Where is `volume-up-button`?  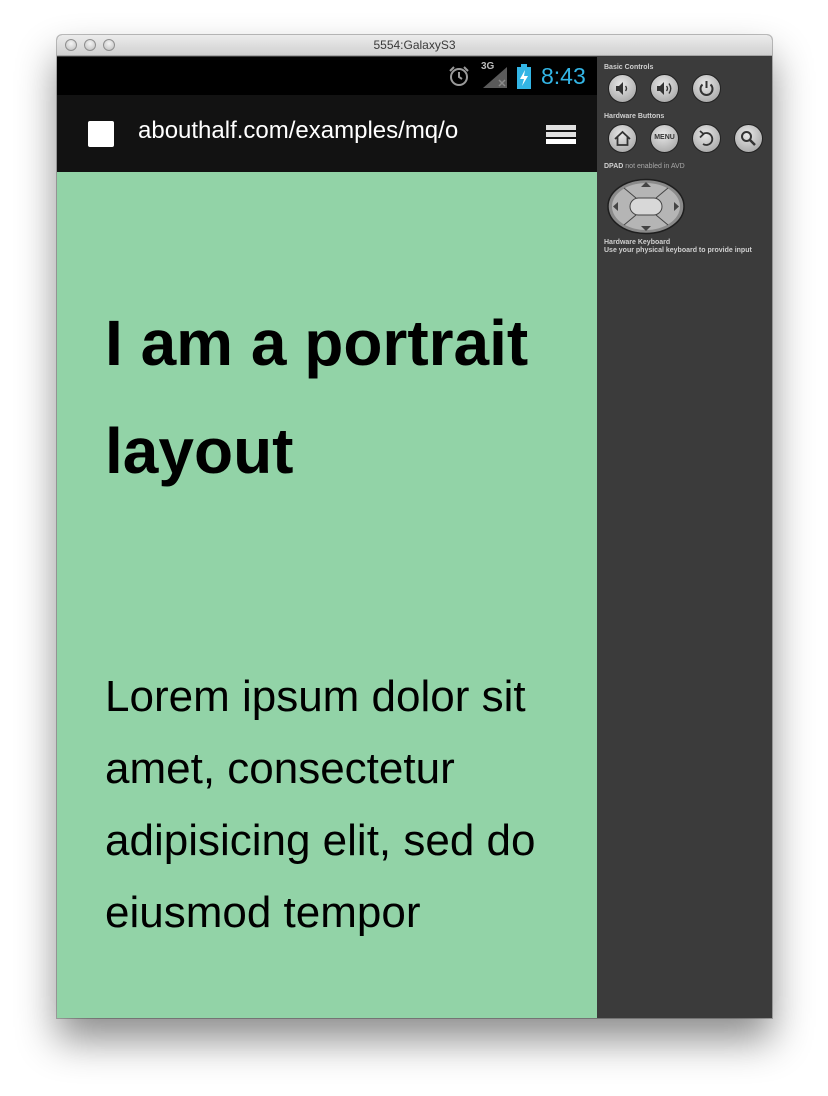
volume-up-button is located at coordinates (664, 88).